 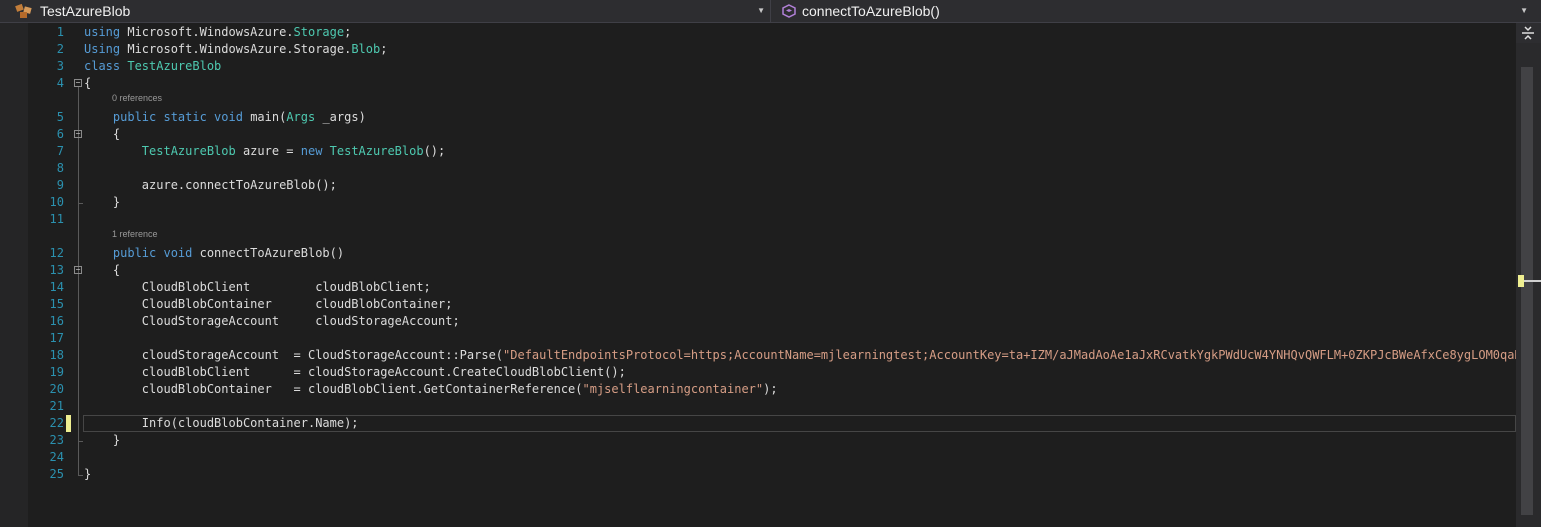 What do you see at coordinates (301, 117) in the screenshot?
I see `type-token: Args` at bounding box center [301, 117].